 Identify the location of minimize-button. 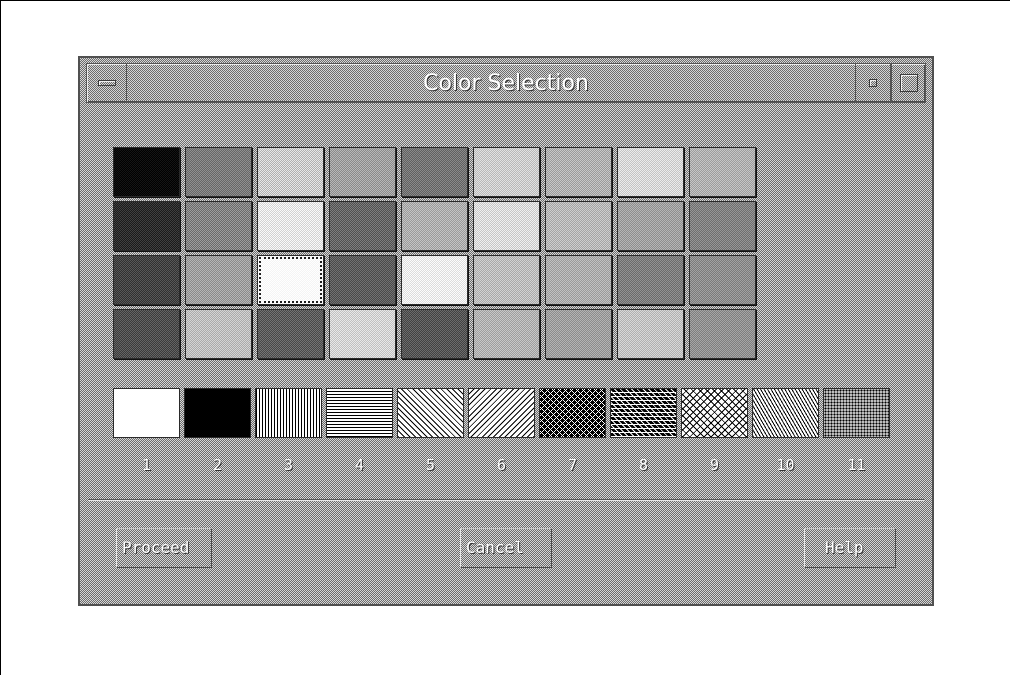
(873, 83).